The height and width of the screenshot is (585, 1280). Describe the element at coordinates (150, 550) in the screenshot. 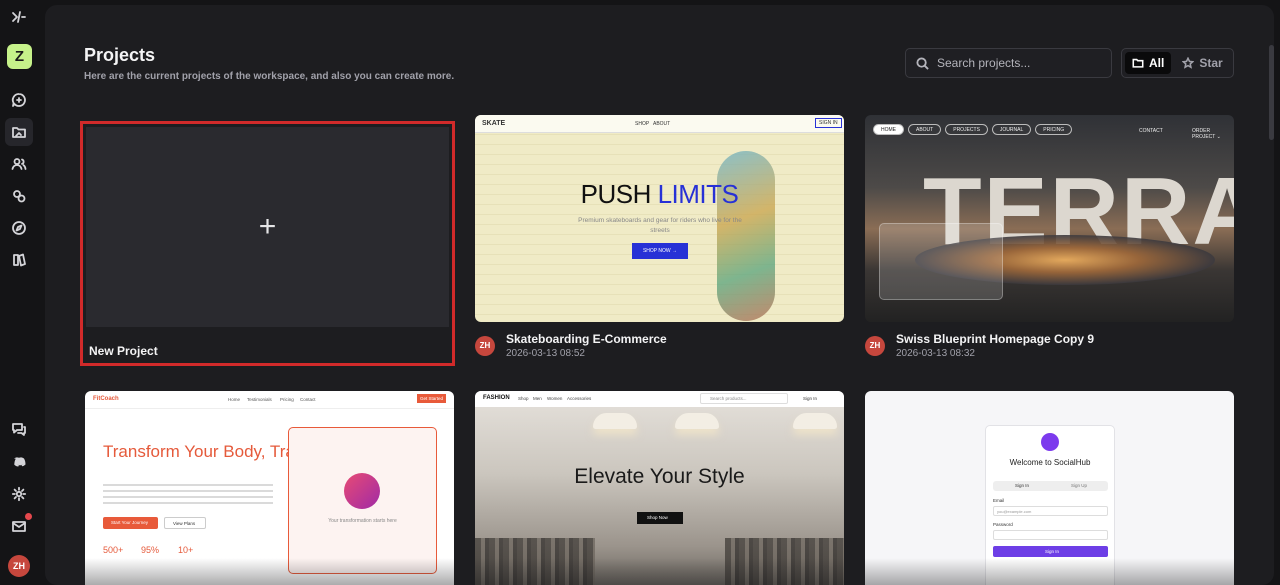

I see `preview-stat: 95%` at that location.